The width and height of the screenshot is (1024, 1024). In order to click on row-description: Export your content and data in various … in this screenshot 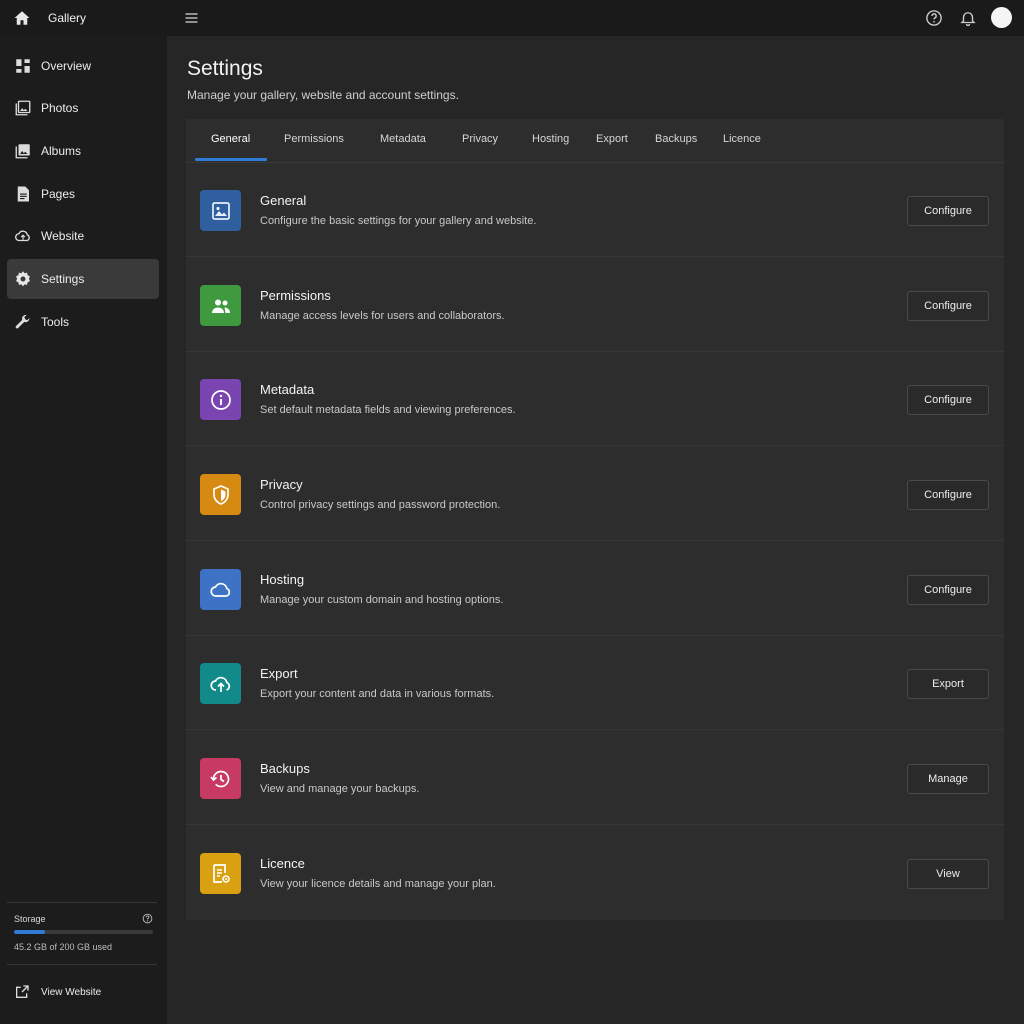, I will do `click(377, 694)`.